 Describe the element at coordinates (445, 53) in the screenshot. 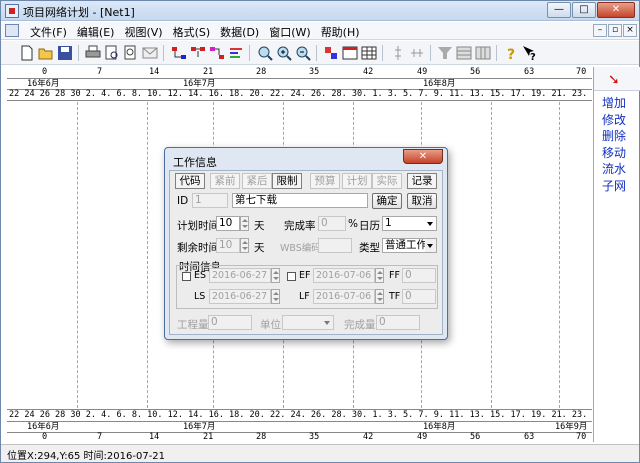

I see `filter-icon` at that location.